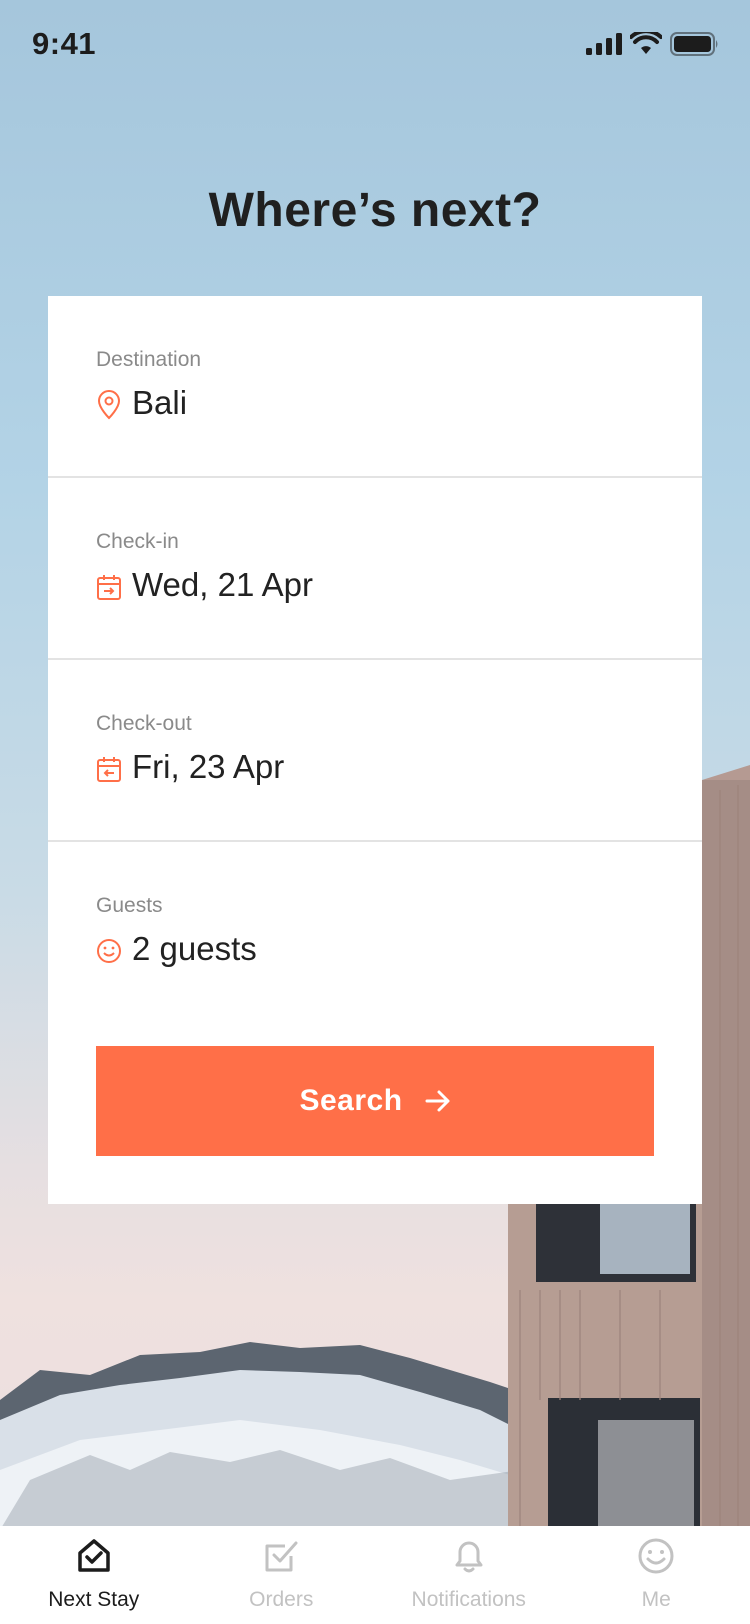 Image resolution: width=750 pixels, height=1624 pixels. Describe the element at coordinates (160, 402) in the screenshot. I see `destination-value: Bali` at that location.